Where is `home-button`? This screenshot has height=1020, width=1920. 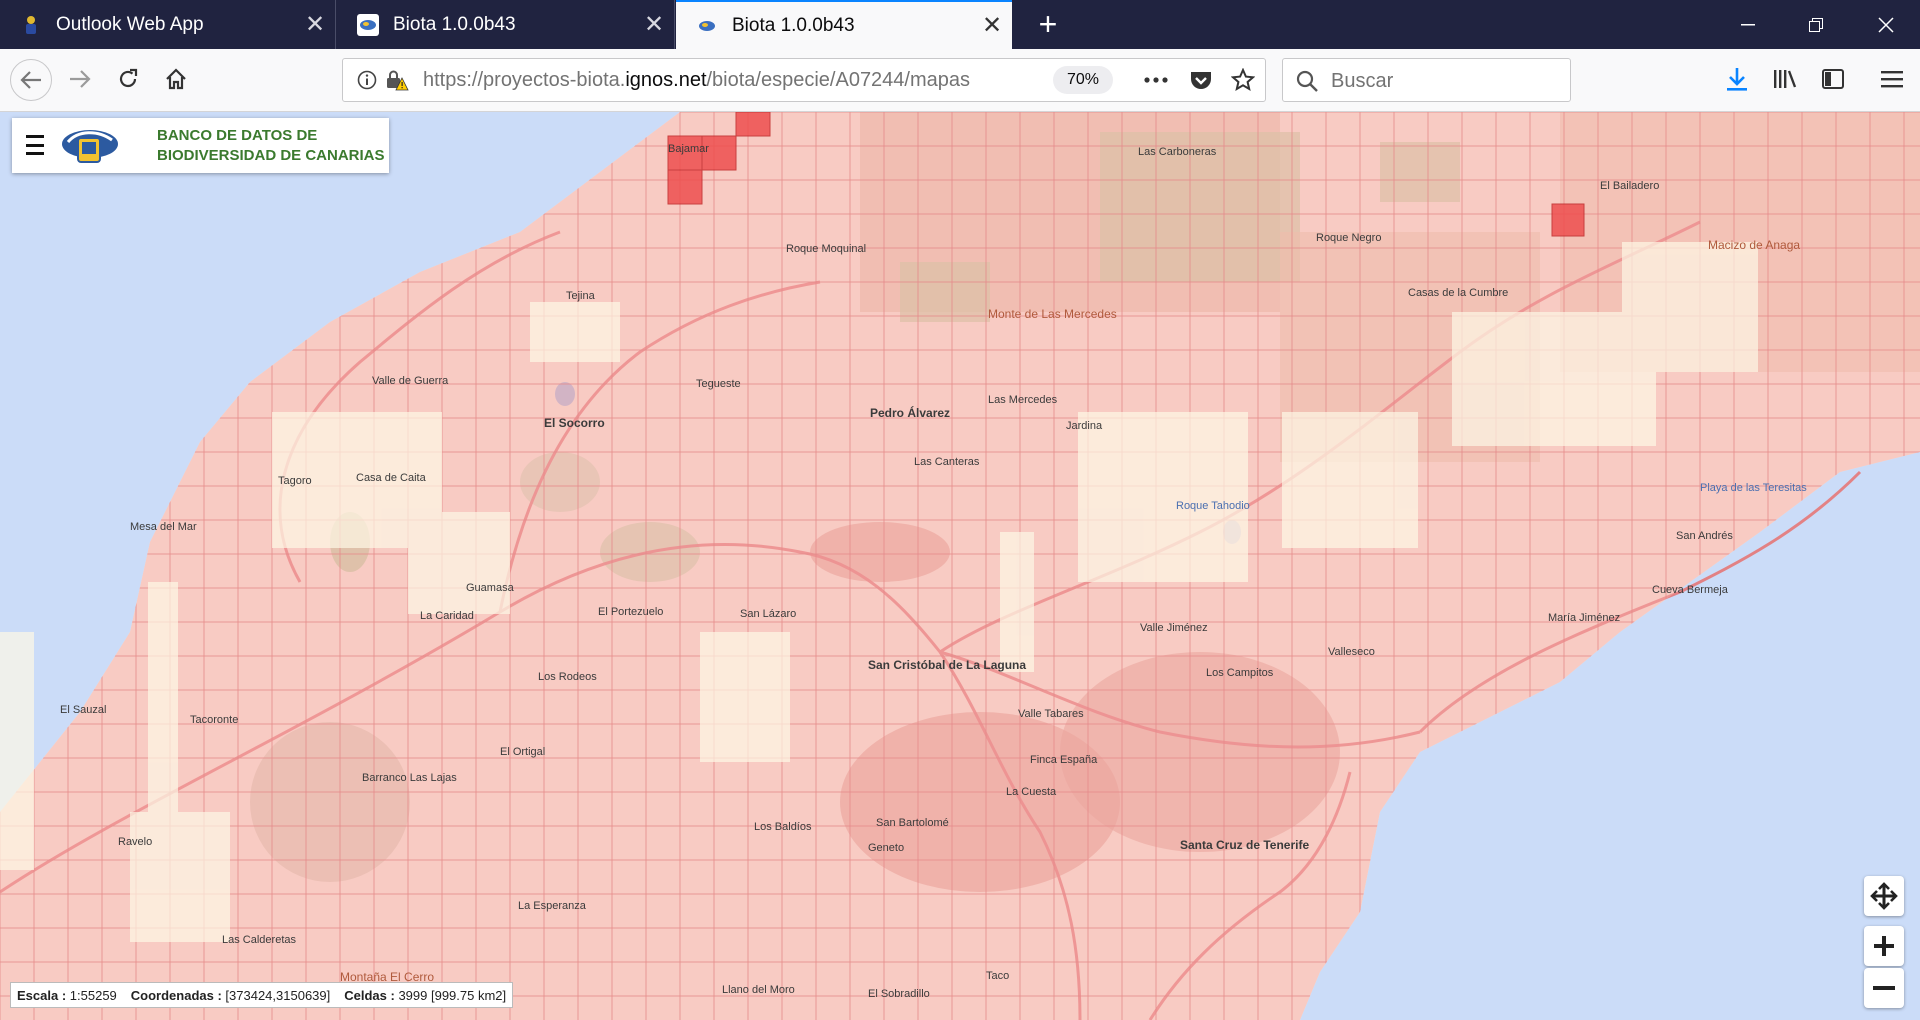 home-button is located at coordinates (176, 79).